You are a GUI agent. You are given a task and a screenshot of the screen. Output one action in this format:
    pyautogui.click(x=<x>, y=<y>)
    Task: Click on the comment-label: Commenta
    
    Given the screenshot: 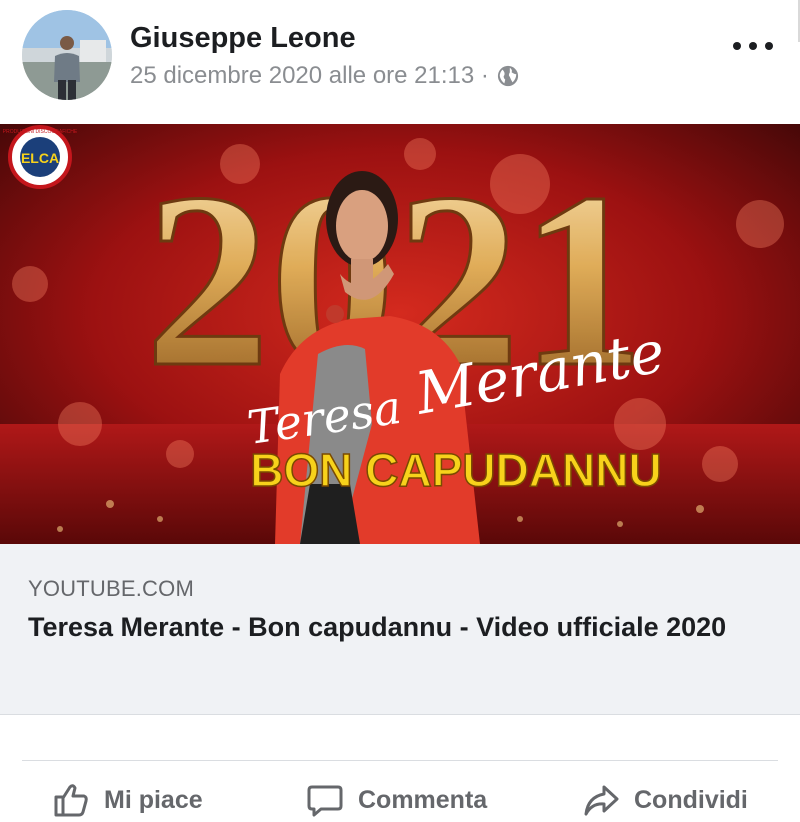 What is the action you would take?
    pyautogui.click(x=423, y=799)
    